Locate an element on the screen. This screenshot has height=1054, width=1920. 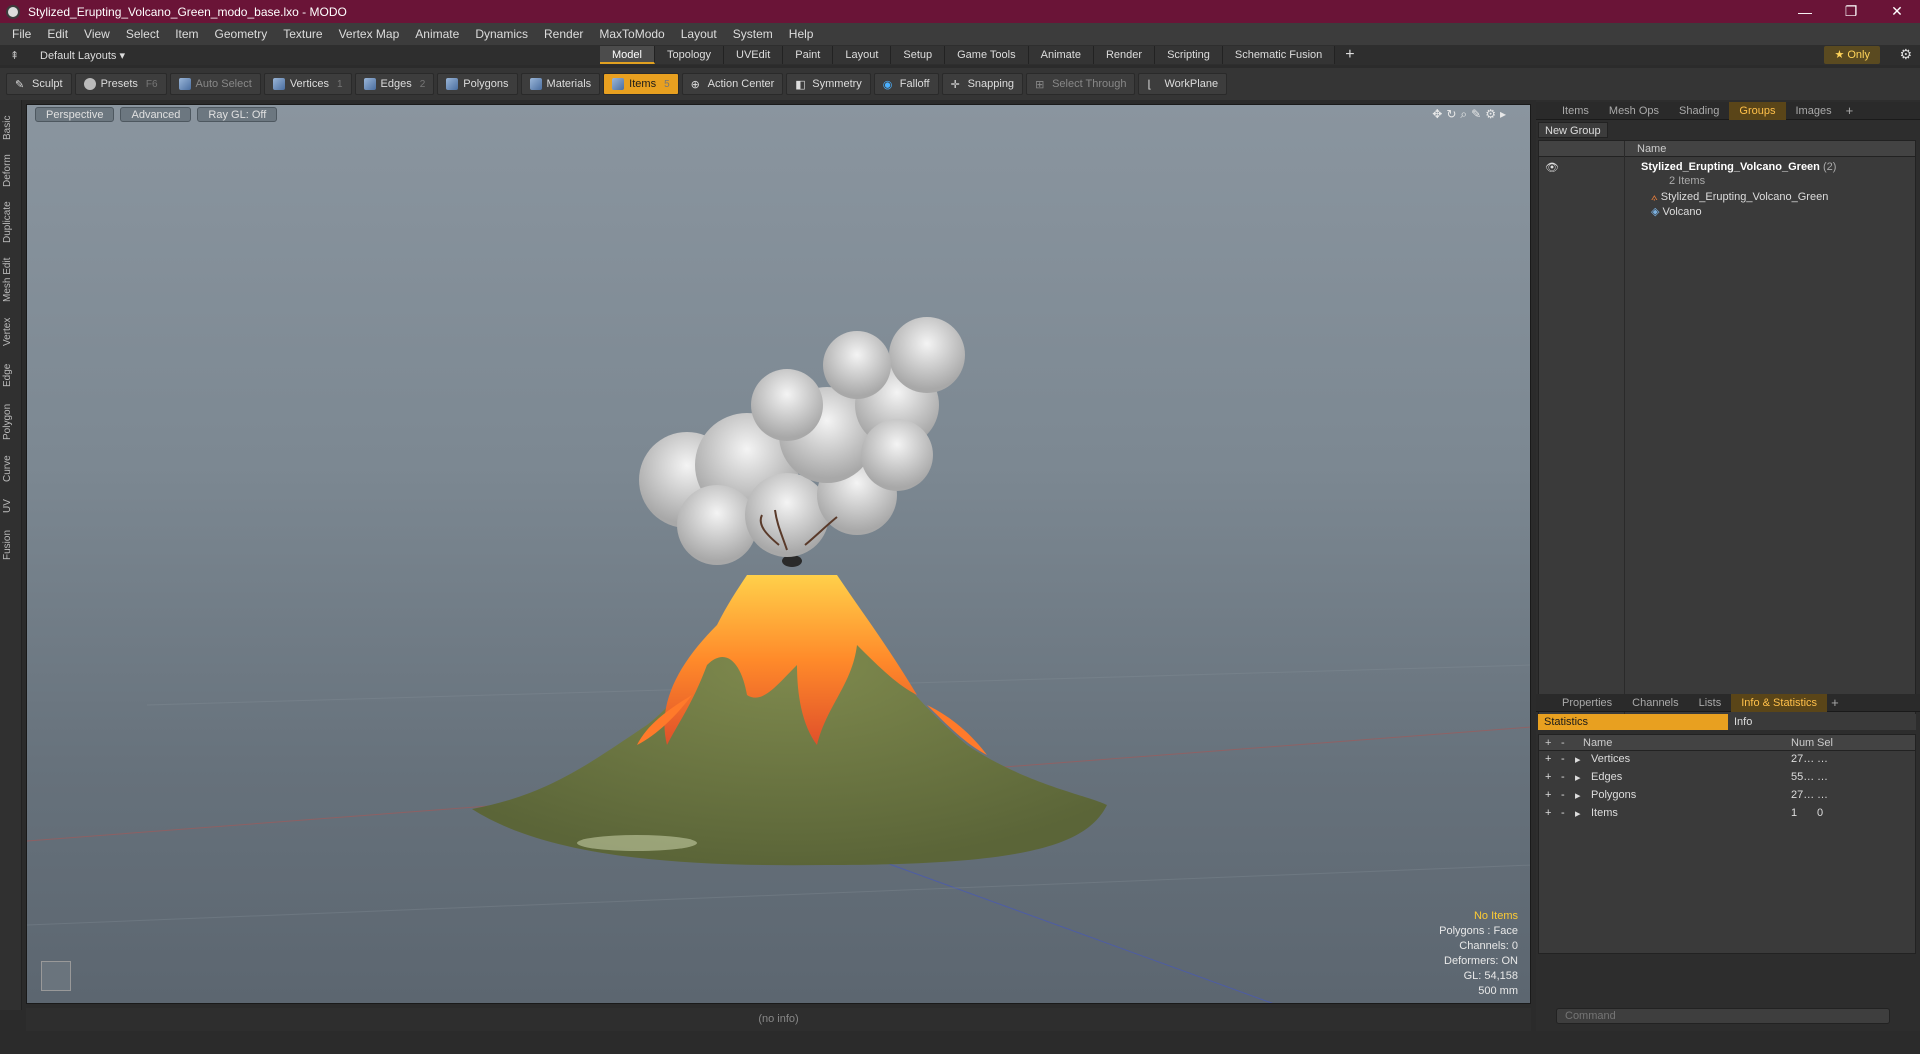
menu-view: View is located at coordinates (97, 34).